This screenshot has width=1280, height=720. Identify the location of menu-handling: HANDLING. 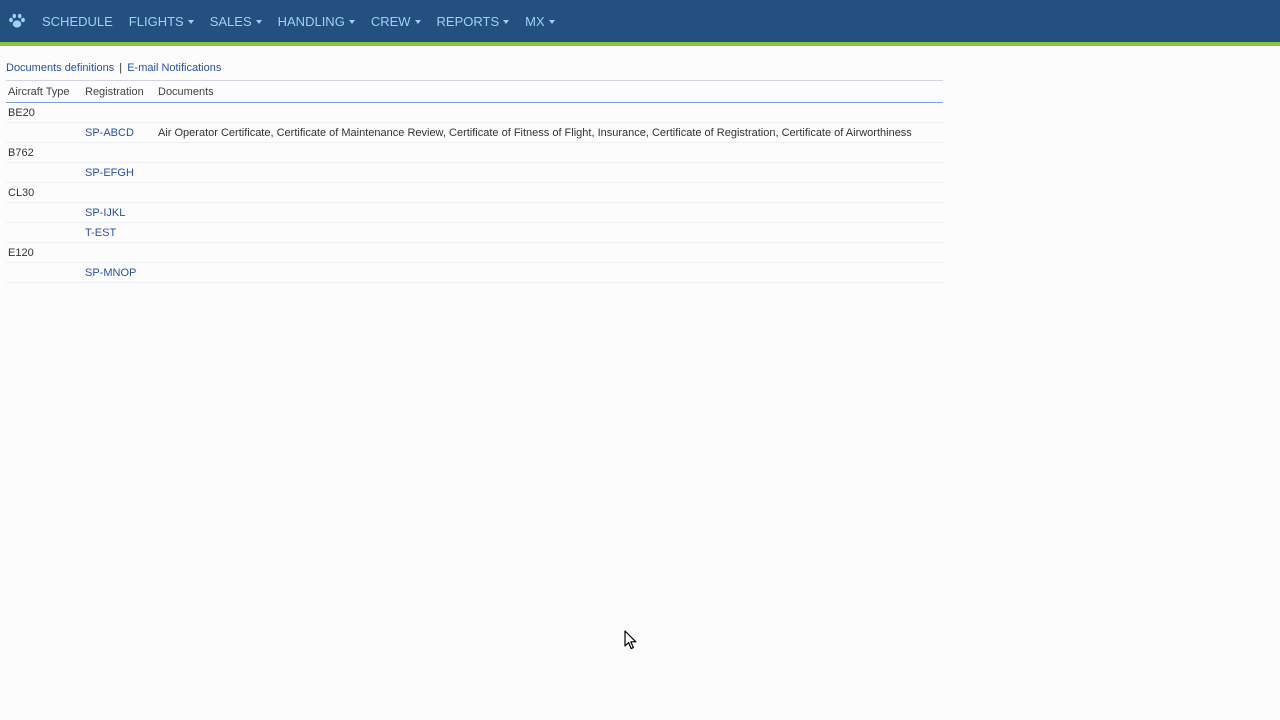
(316, 21).